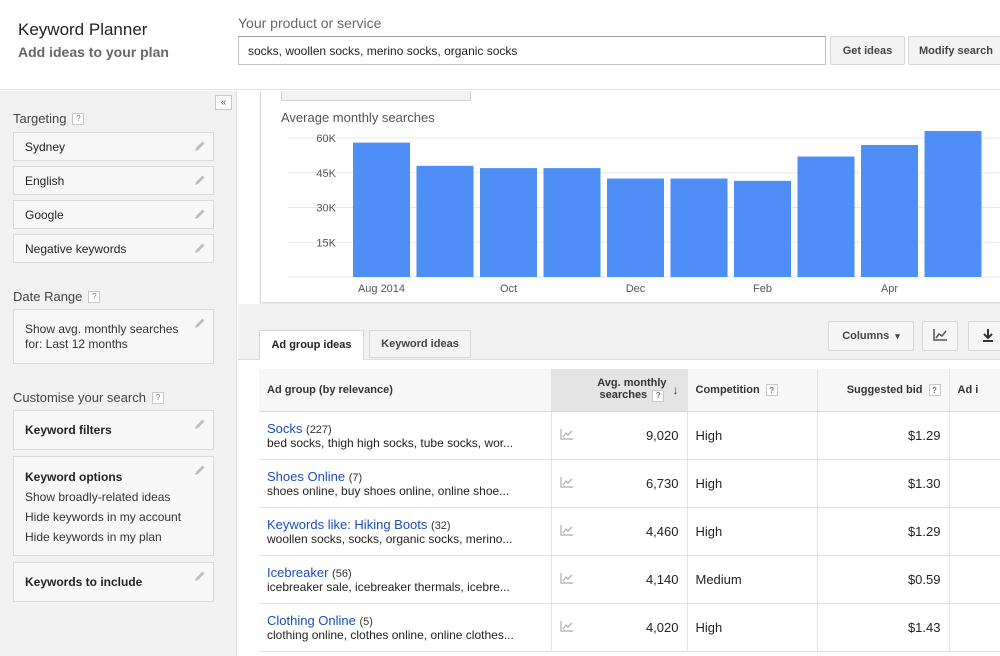 This screenshot has width=1000, height=656. I want to click on chart-top-control, so click(376, 96).